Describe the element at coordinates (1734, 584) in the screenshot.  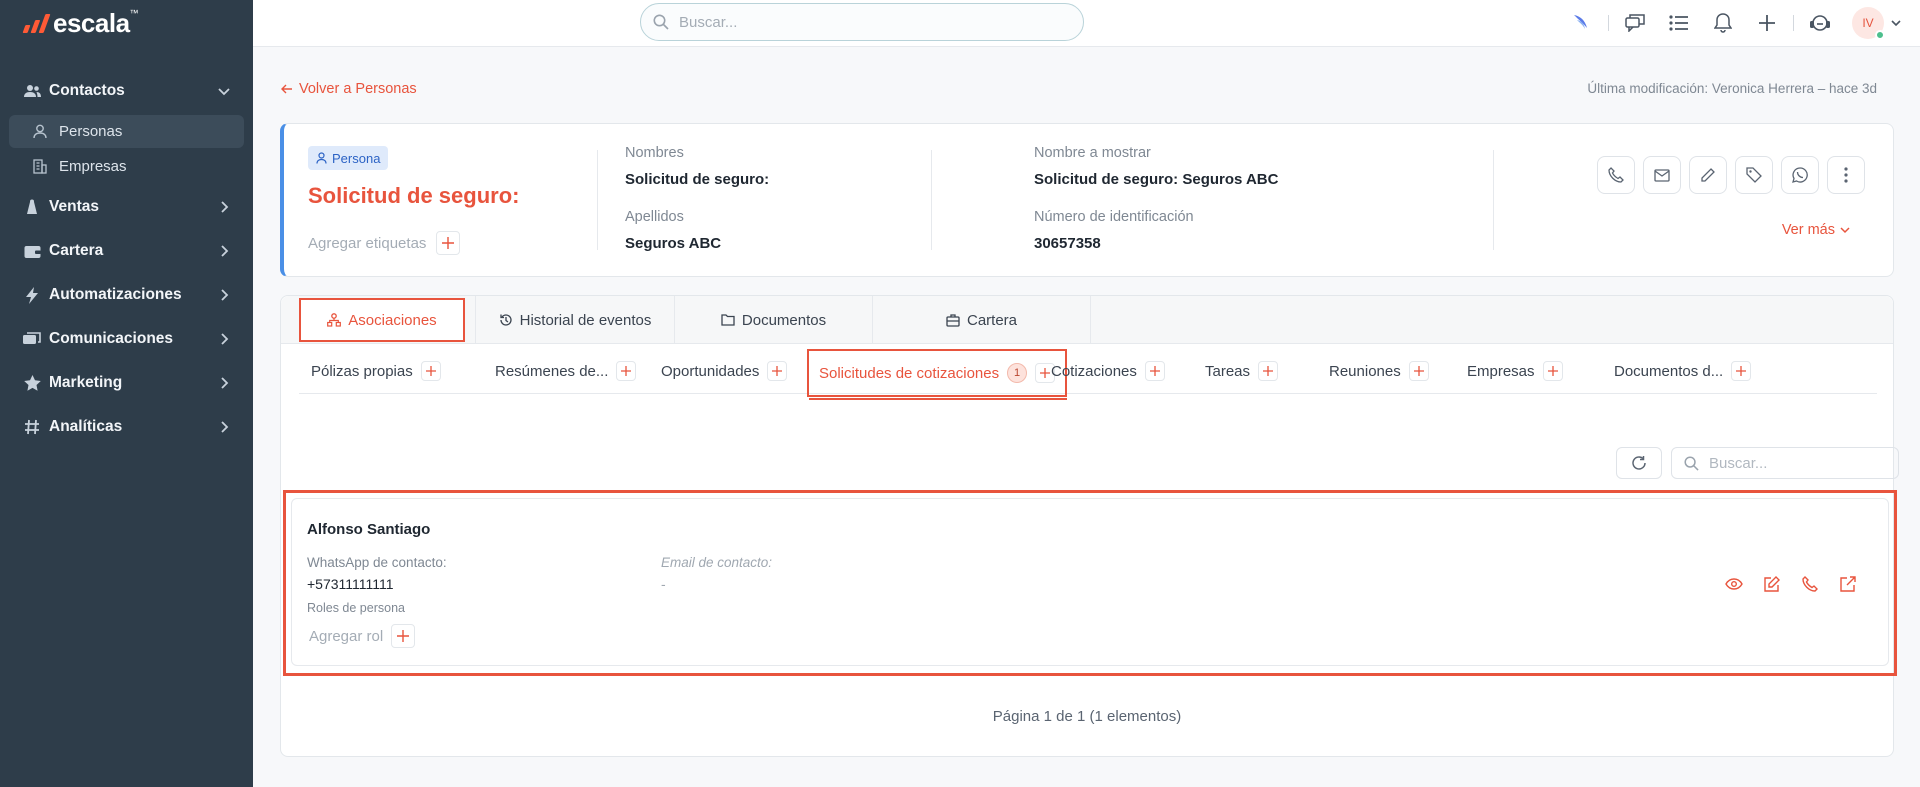
I see `view-eye-icon` at that location.